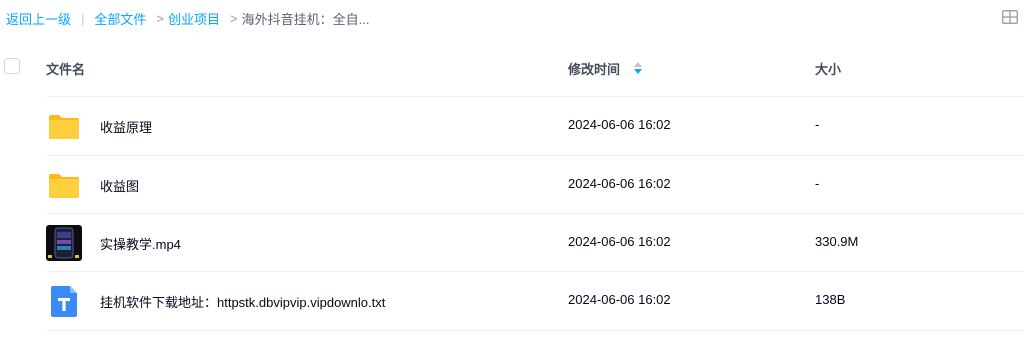  What do you see at coordinates (242, 301) in the screenshot?
I see `file-name: 挂机软件下载地址：httpstk.dbvipvip.vipdownlo.txt` at bounding box center [242, 301].